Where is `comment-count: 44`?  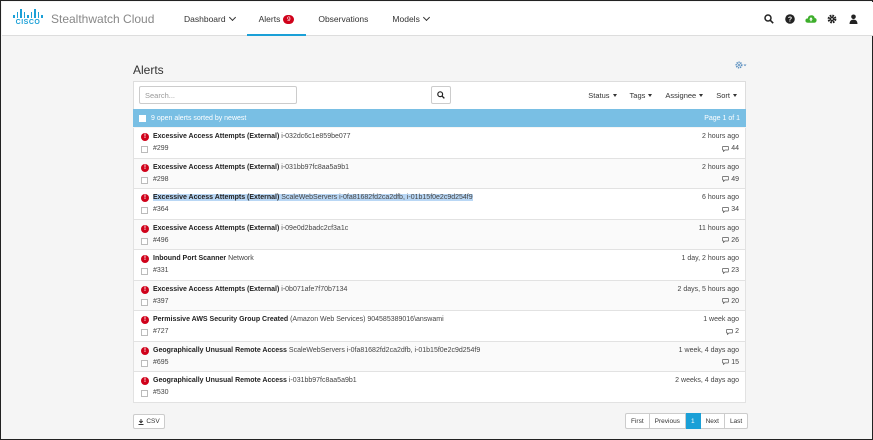 comment-count: 44 is located at coordinates (735, 148).